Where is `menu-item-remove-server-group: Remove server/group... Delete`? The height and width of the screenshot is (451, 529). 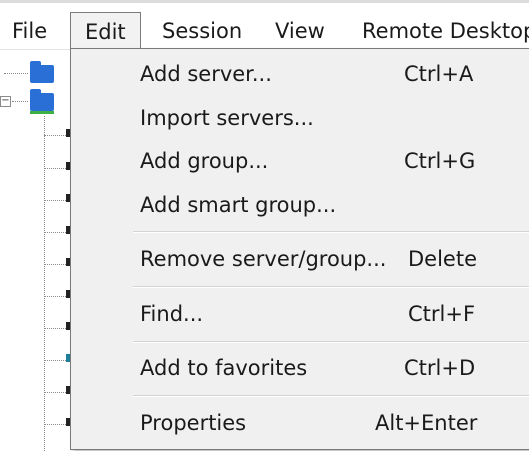 menu-item-remove-server-group: Remove server/group... Delete is located at coordinates (300, 260).